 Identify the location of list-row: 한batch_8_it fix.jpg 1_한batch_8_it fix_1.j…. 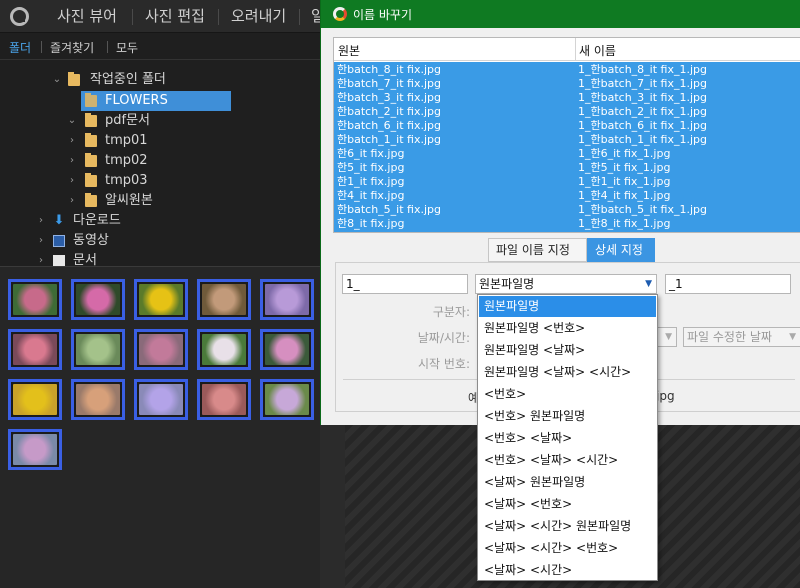
(567, 70).